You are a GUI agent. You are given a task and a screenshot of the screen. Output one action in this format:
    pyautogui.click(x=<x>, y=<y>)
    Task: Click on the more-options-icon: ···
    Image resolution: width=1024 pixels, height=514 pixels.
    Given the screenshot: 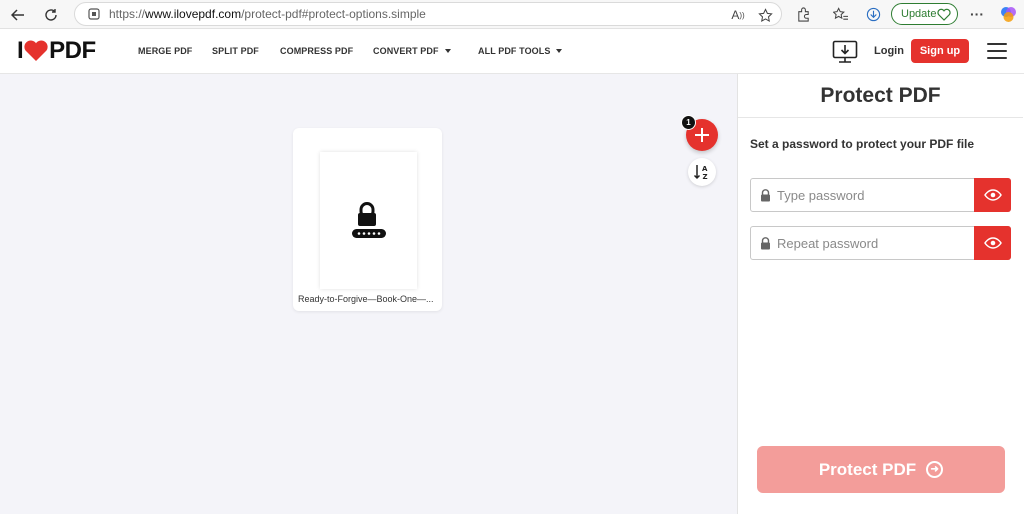 What is the action you would take?
    pyautogui.click(x=977, y=14)
    